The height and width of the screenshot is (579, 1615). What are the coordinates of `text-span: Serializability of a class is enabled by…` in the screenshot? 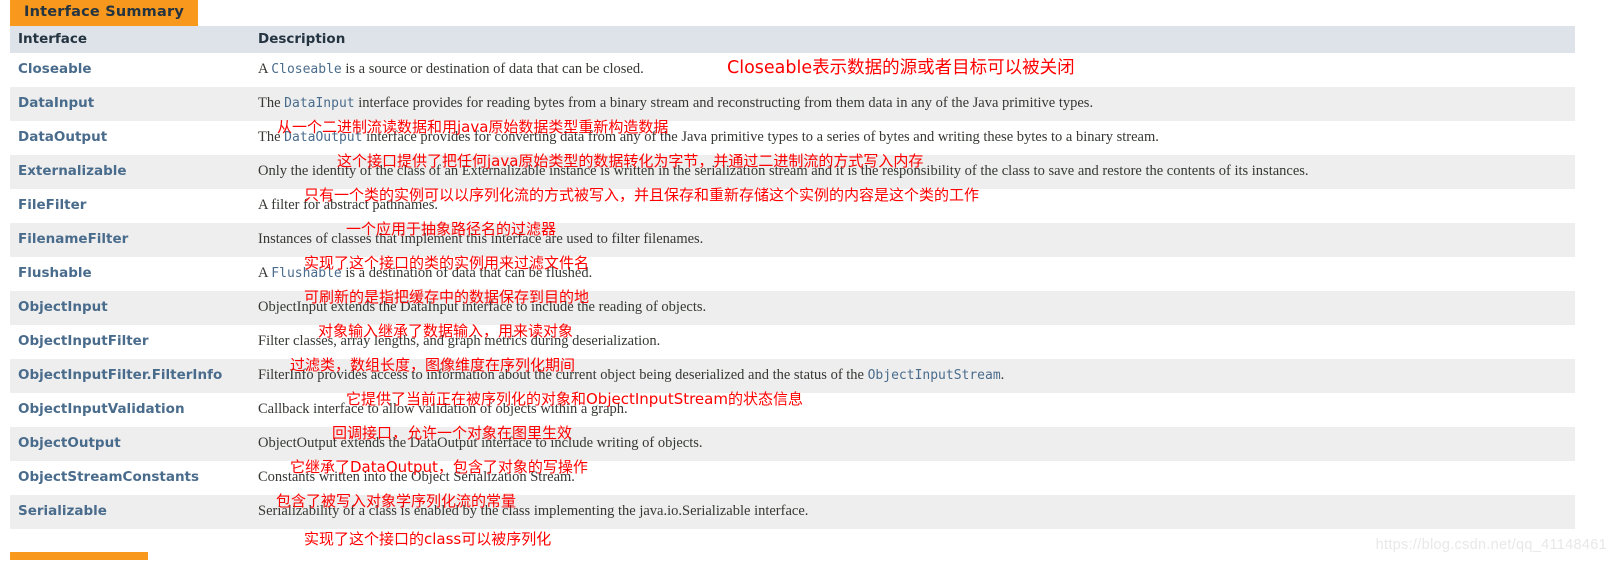 It's located at (533, 511).